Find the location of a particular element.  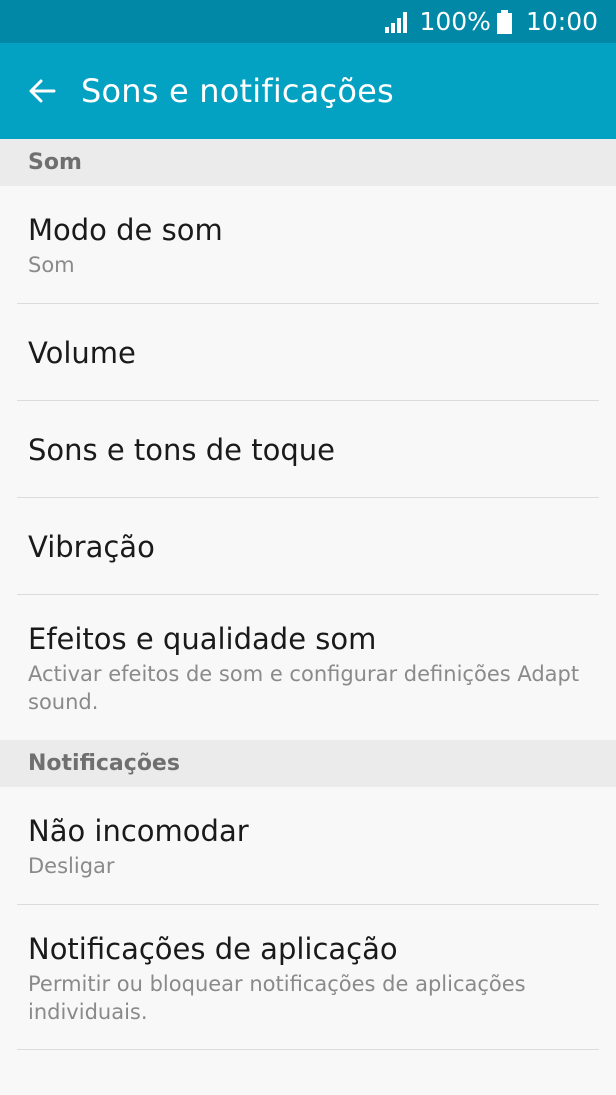

list-item-volume: Volume is located at coordinates (308, 352).